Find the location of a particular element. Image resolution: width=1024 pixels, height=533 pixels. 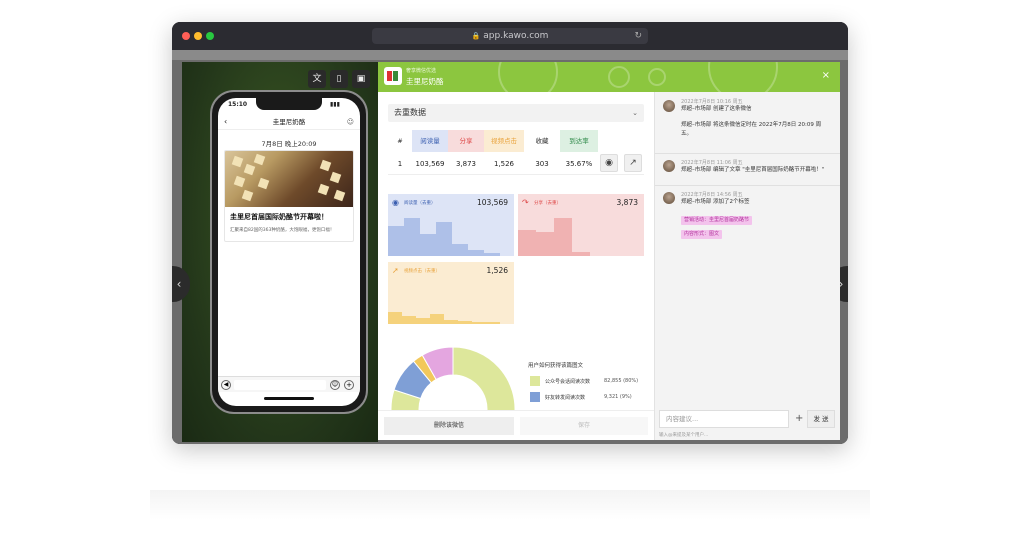

close-window-dot is located at coordinates (186, 36).